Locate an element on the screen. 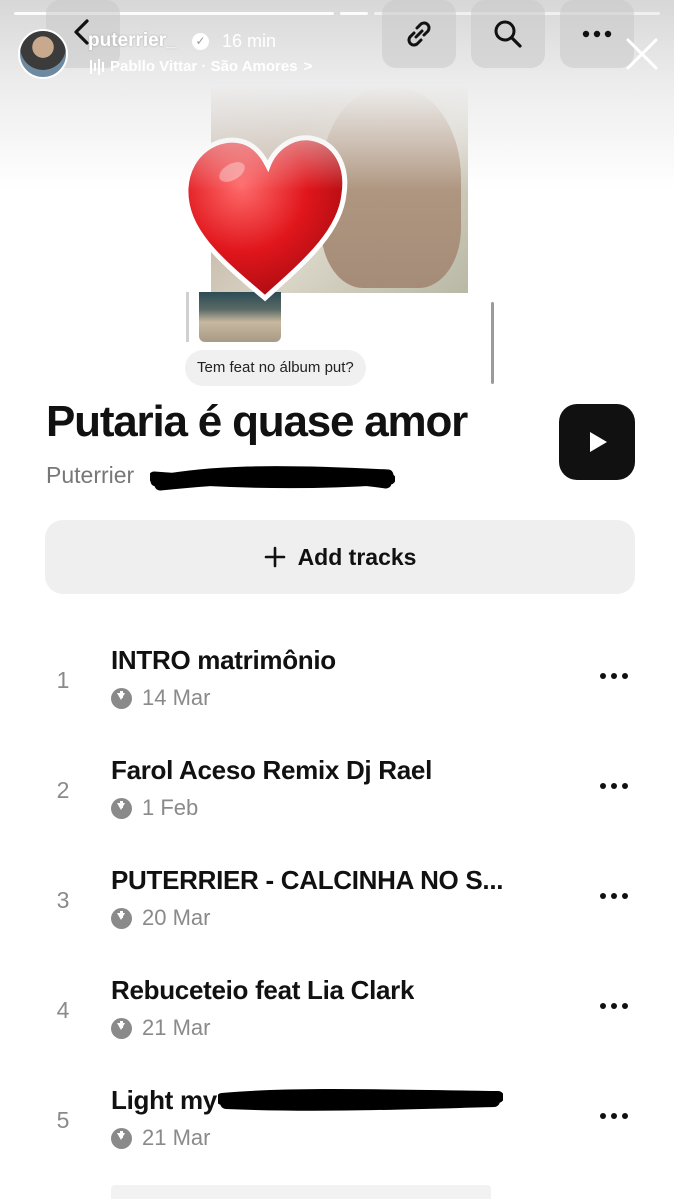  search-icon is located at coordinates (508, 34).